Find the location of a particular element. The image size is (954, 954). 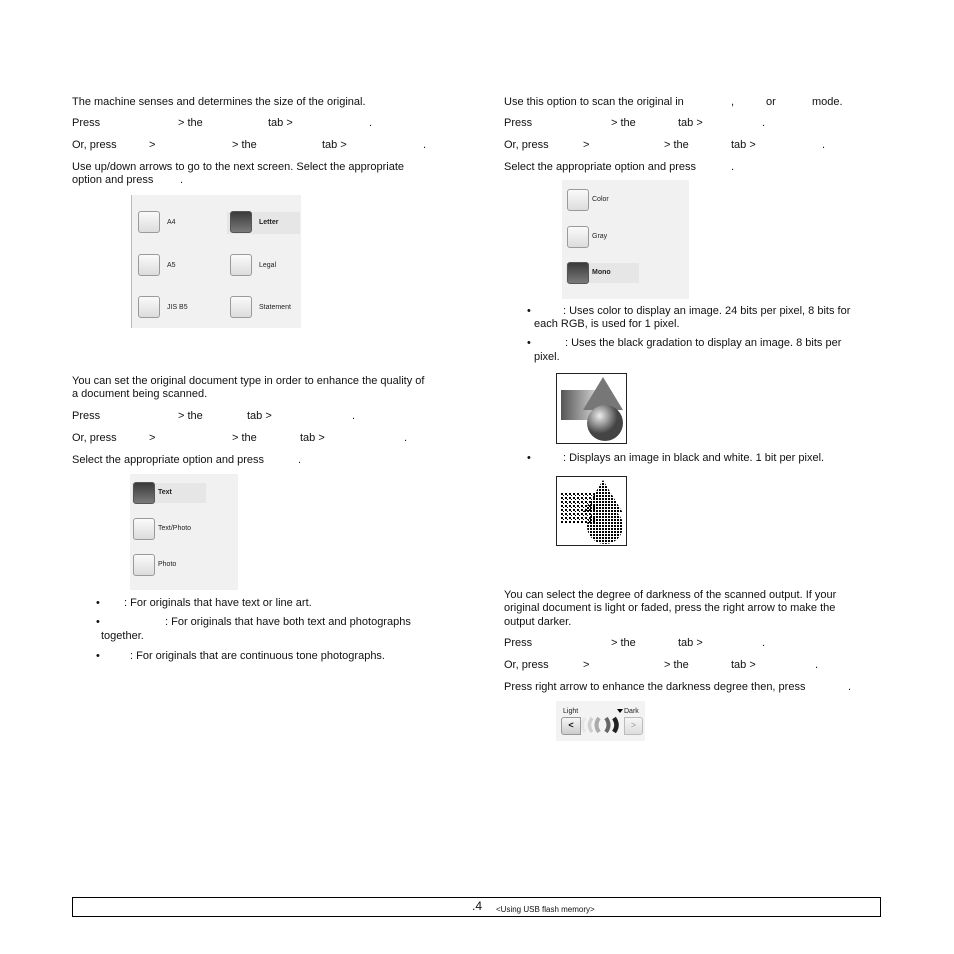

light-label: Light is located at coordinates (571, 711).